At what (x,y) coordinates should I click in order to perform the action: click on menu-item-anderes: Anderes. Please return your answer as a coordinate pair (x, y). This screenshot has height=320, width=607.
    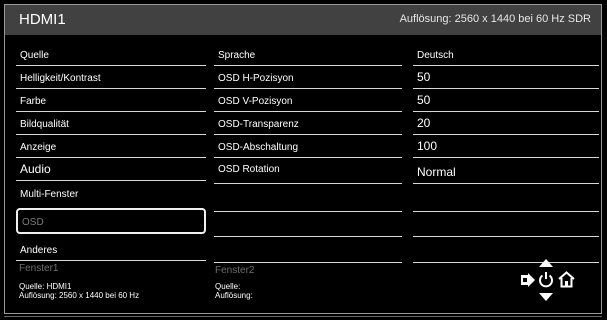
    Looking at the image, I should click on (111, 248).